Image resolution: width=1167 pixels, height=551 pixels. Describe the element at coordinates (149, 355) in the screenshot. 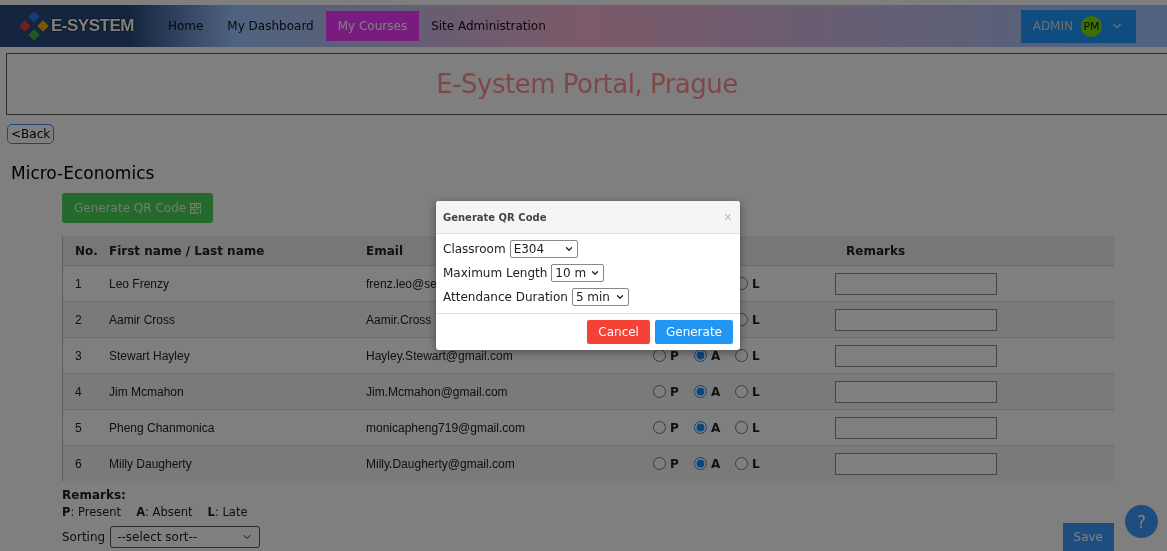

I see `table-cell-text: Stewart Hayley` at that location.